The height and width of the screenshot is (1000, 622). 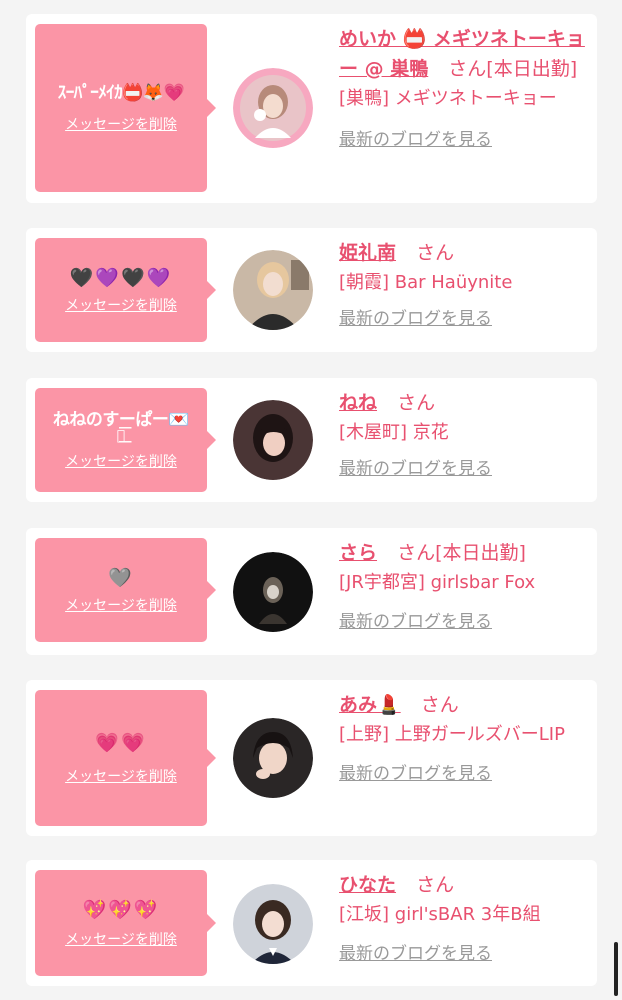 I want to click on cast-name-link: 姫礼南, so click(x=367, y=253).